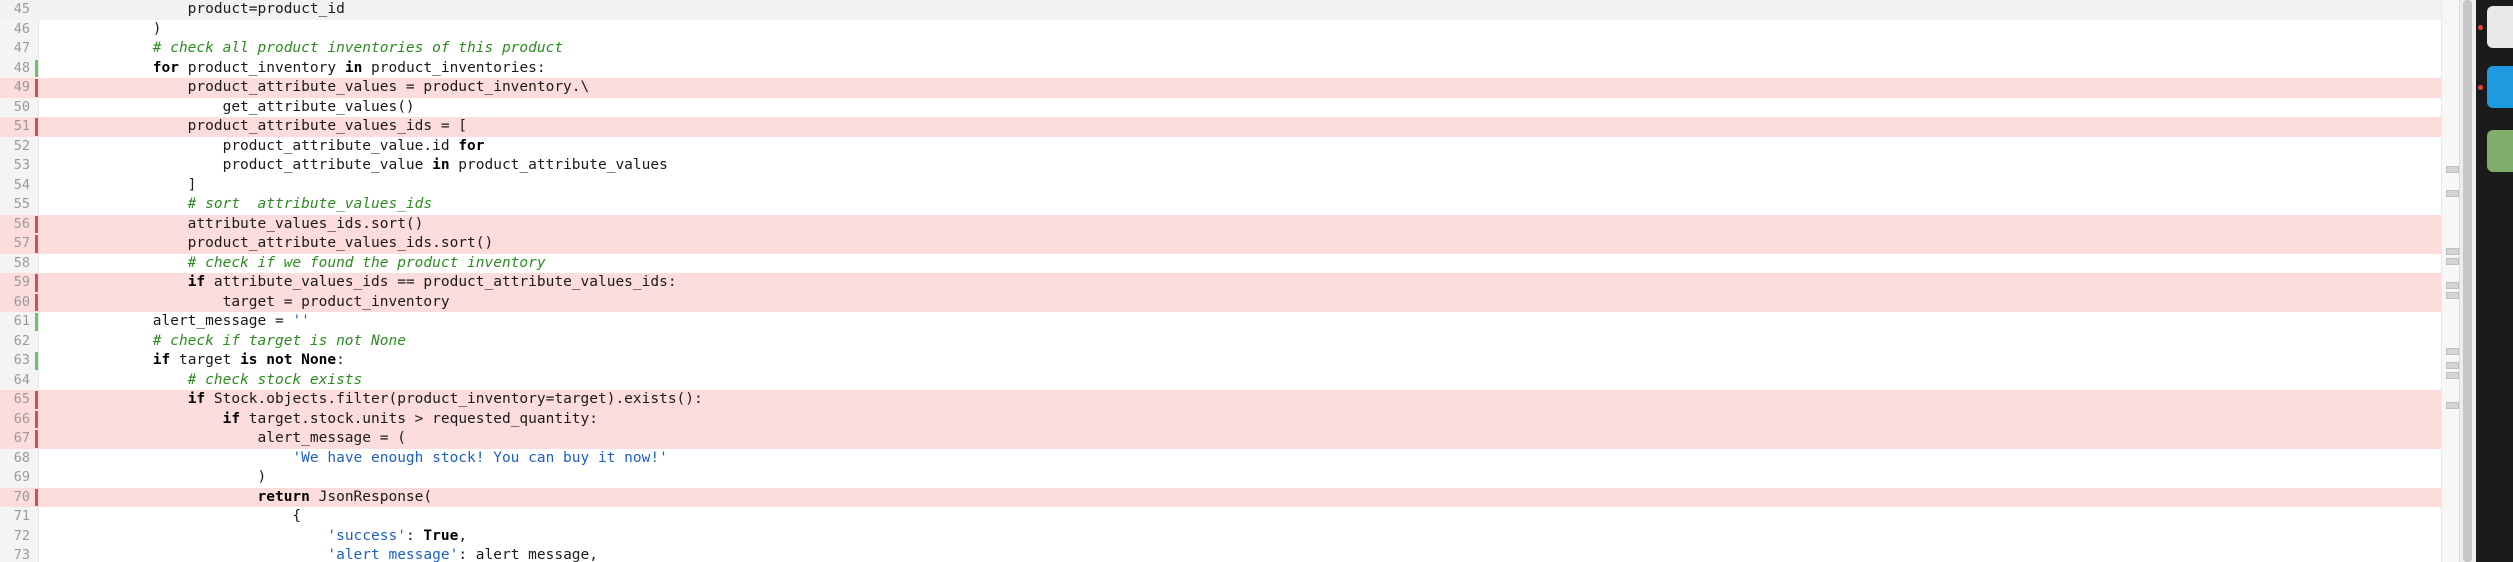 The image size is (2513, 562). What do you see at coordinates (205, 360) in the screenshot?
I see `code-token: target` at bounding box center [205, 360].